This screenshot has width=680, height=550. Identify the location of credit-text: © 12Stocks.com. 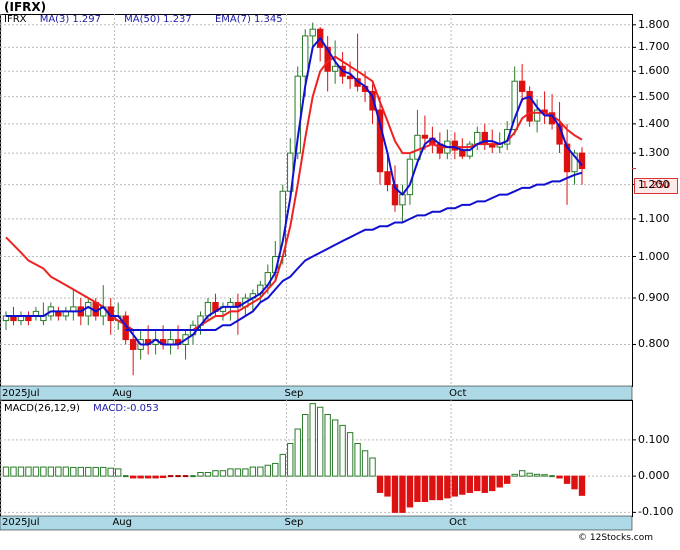
(615, 538).